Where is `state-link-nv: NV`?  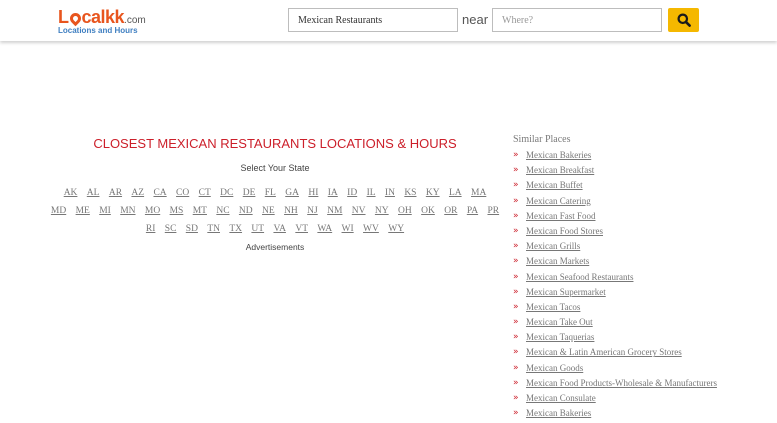 state-link-nv: NV is located at coordinates (359, 211).